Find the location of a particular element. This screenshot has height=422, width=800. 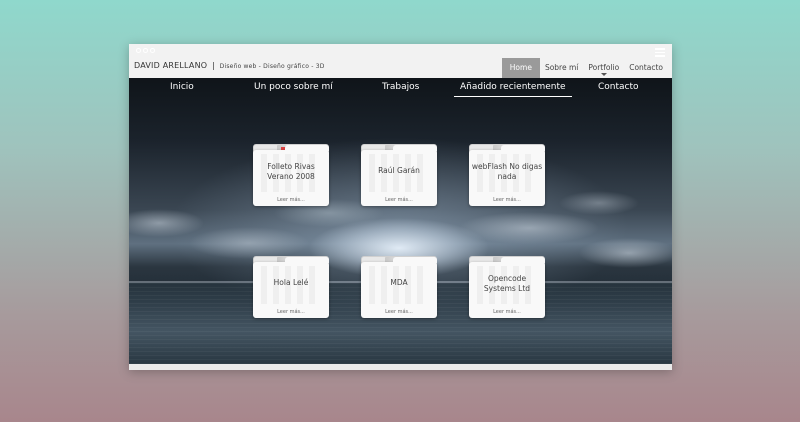

folder-title: Folleto Rivas Verano 2008 is located at coordinates (291, 171).